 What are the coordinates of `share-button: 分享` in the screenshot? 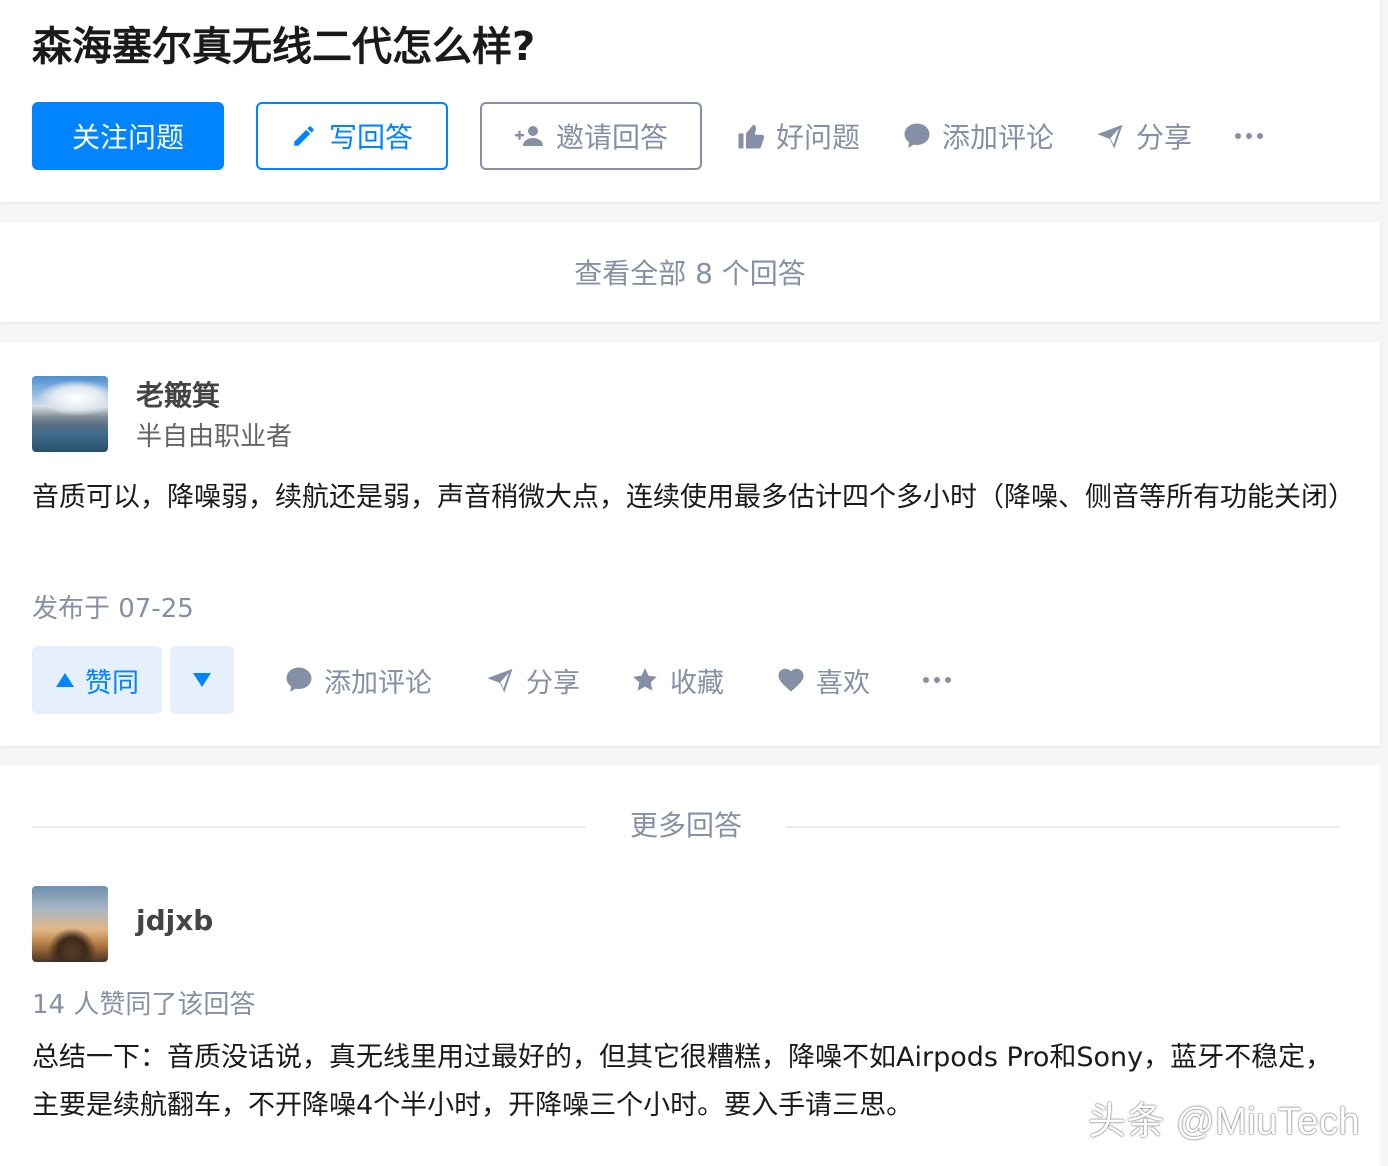 It's located at (1143, 136).